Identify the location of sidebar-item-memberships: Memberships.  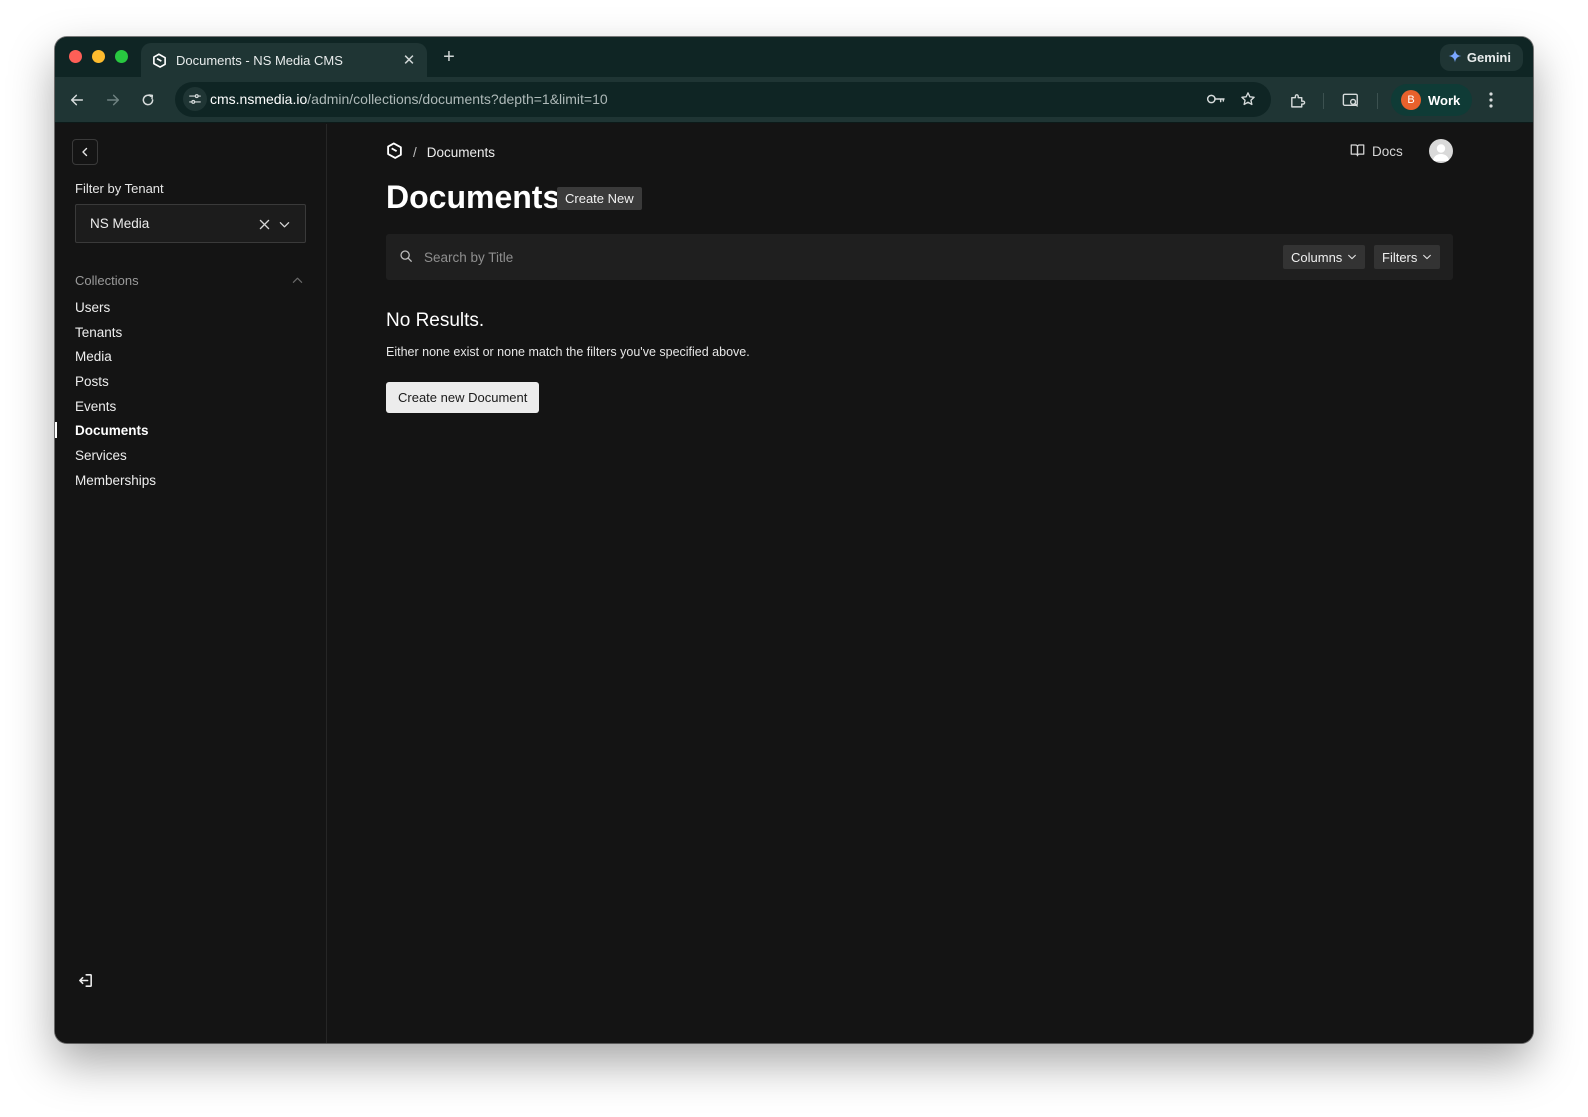
(190, 483).